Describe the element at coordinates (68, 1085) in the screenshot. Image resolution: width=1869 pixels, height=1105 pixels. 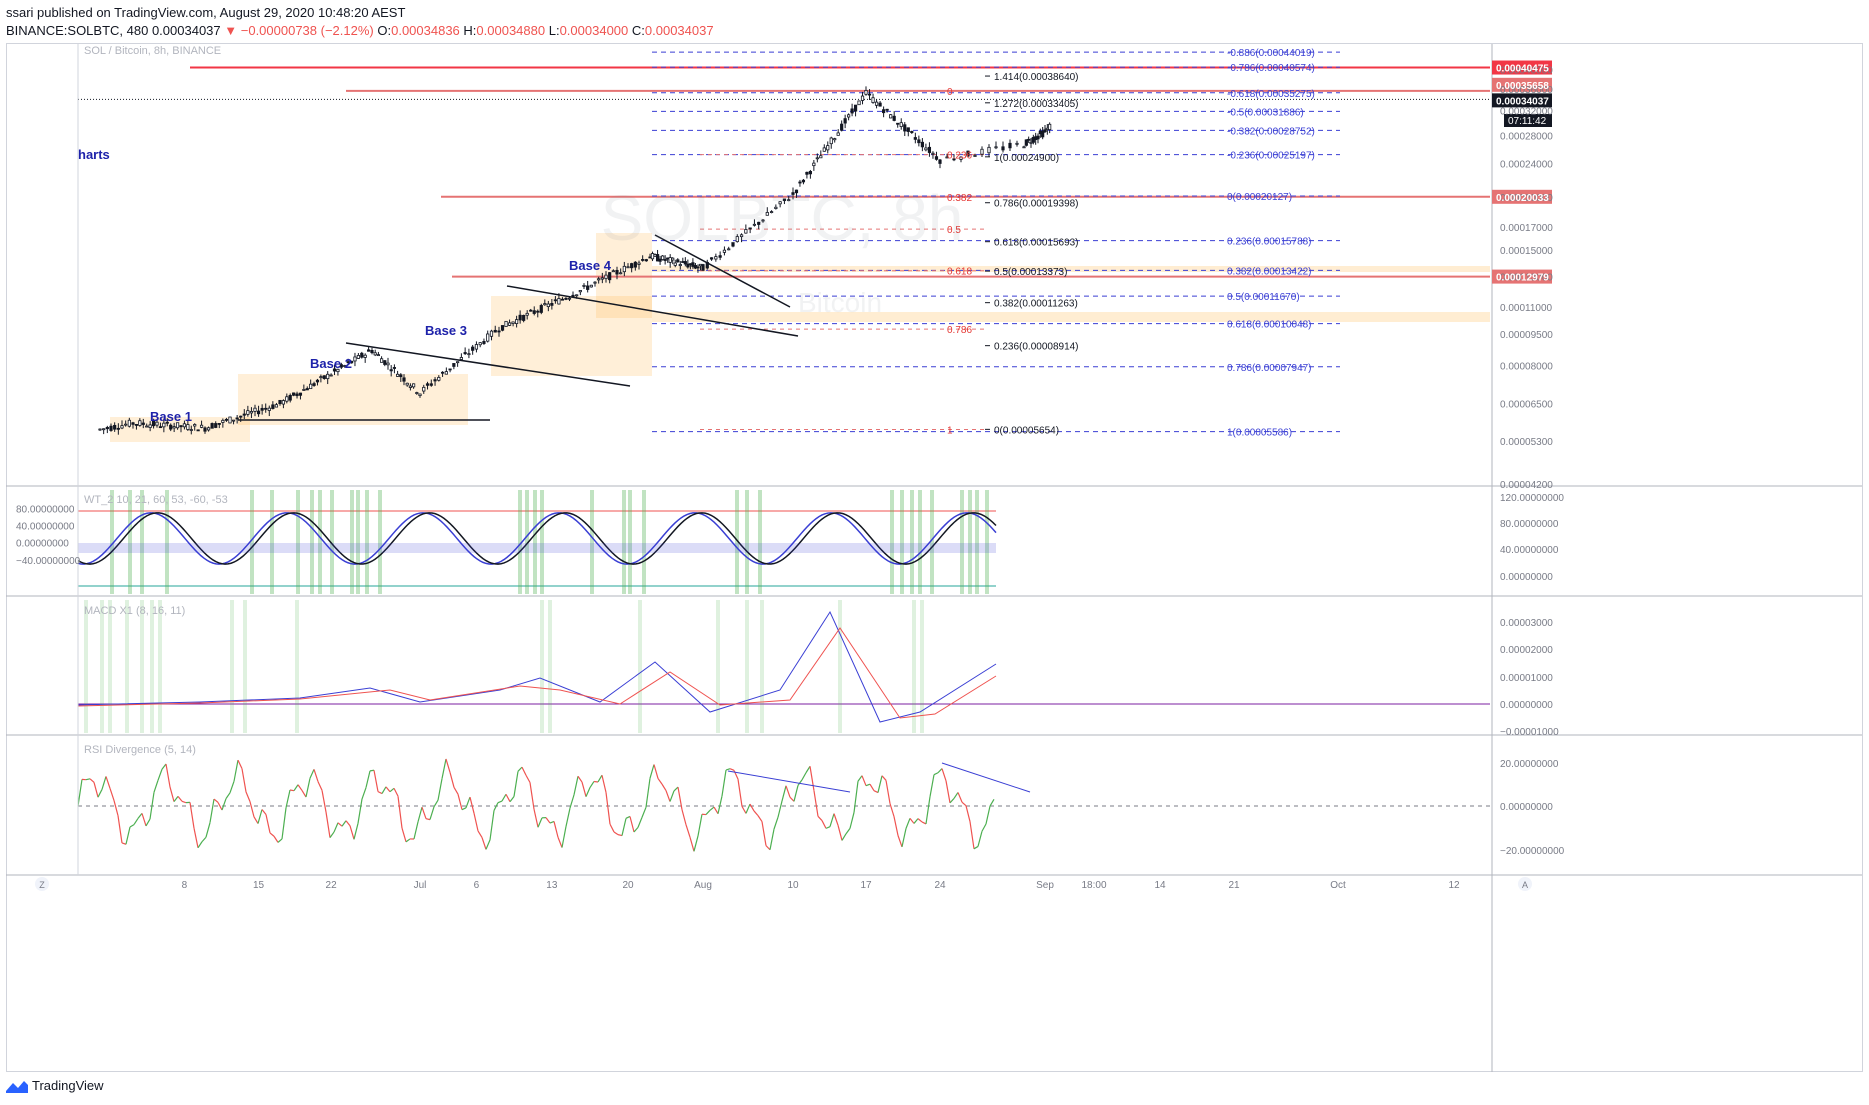
I see `brand-label: TradingView` at that location.